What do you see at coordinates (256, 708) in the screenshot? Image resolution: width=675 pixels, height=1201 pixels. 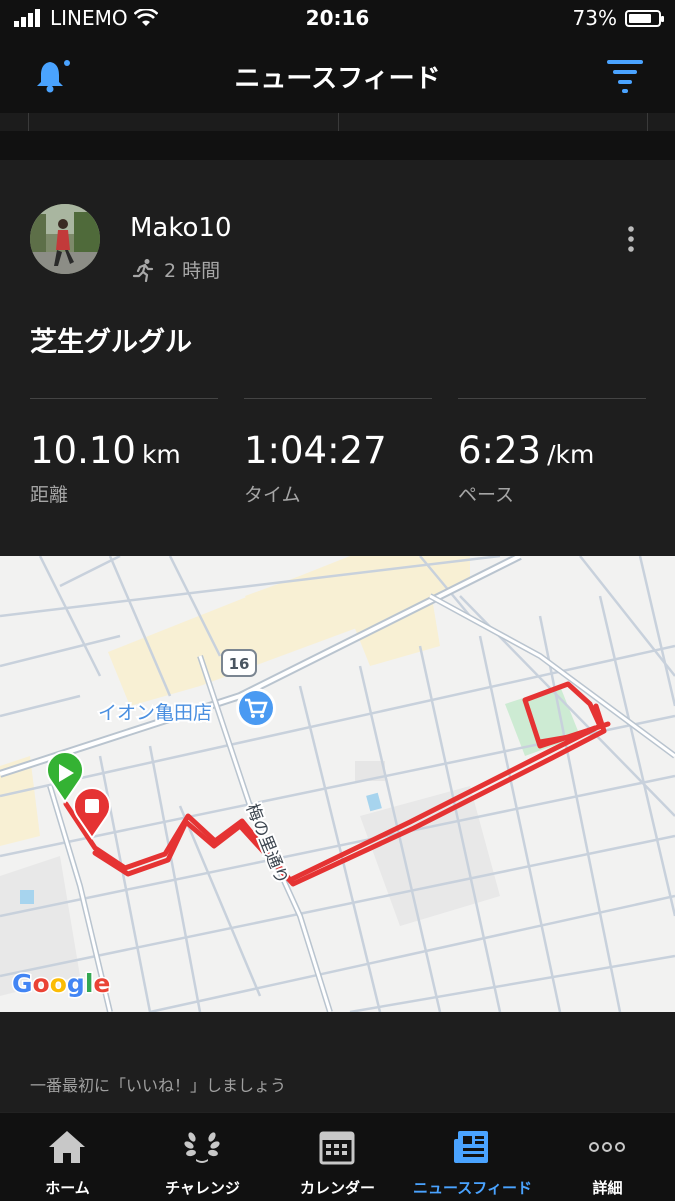 I see `store-pin` at bounding box center [256, 708].